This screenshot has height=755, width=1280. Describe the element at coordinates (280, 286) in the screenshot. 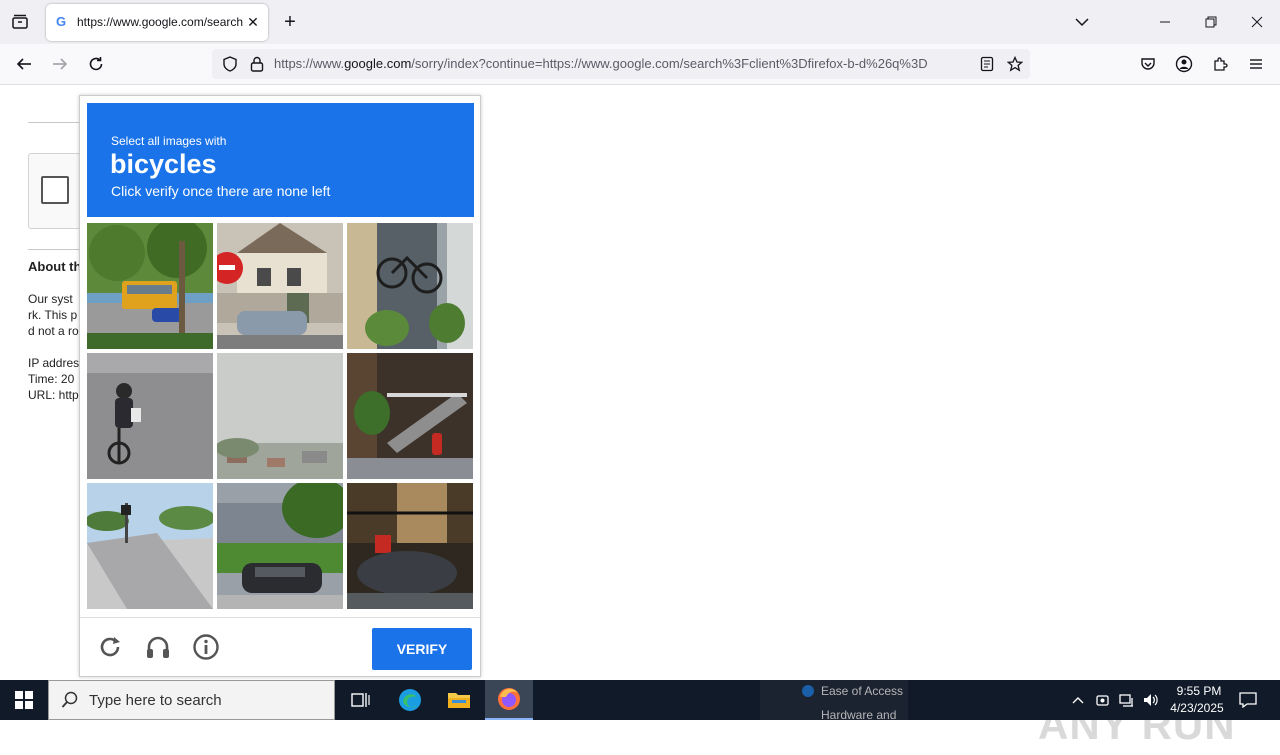

I see `captcha-tile-no-entry-sign-house` at that location.